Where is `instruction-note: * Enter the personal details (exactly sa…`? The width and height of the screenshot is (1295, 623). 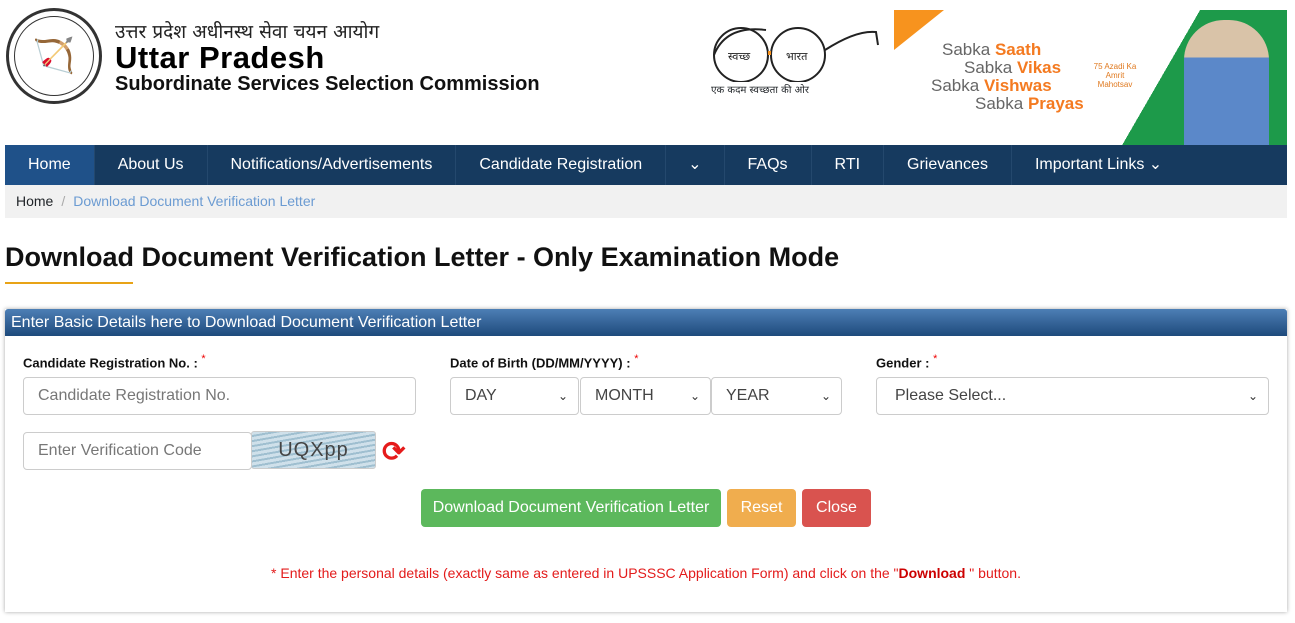
instruction-note: * Enter the personal details (exactly sa… is located at coordinates (646, 573).